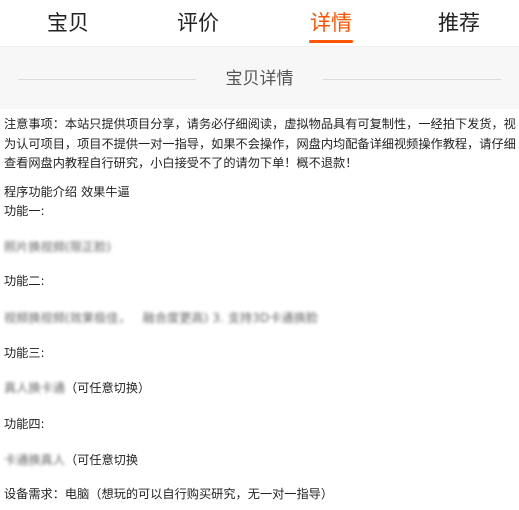  Describe the element at coordinates (169, 494) in the screenshot. I see `device-requirements: 设备需求：电脑（想玩的可以自行购买研究，无一对一指导）` at that location.